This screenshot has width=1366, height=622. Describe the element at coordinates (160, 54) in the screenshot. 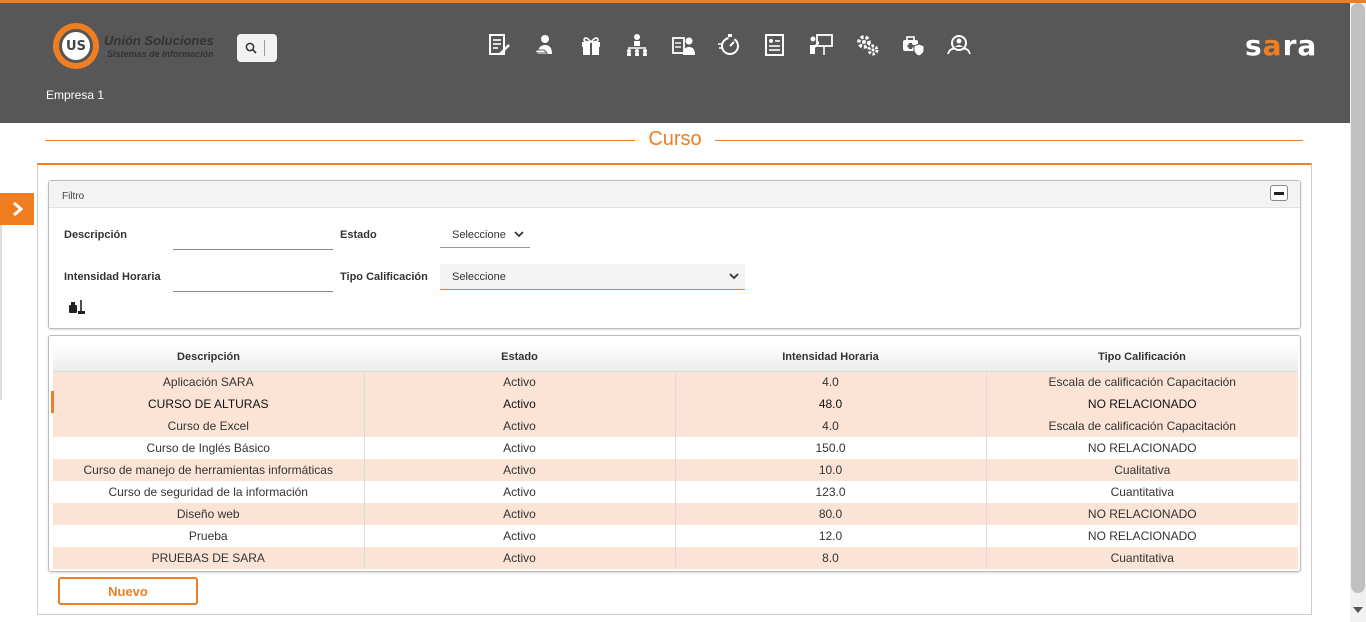

I see `brand-subtitle: Sistemas de Información` at that location.